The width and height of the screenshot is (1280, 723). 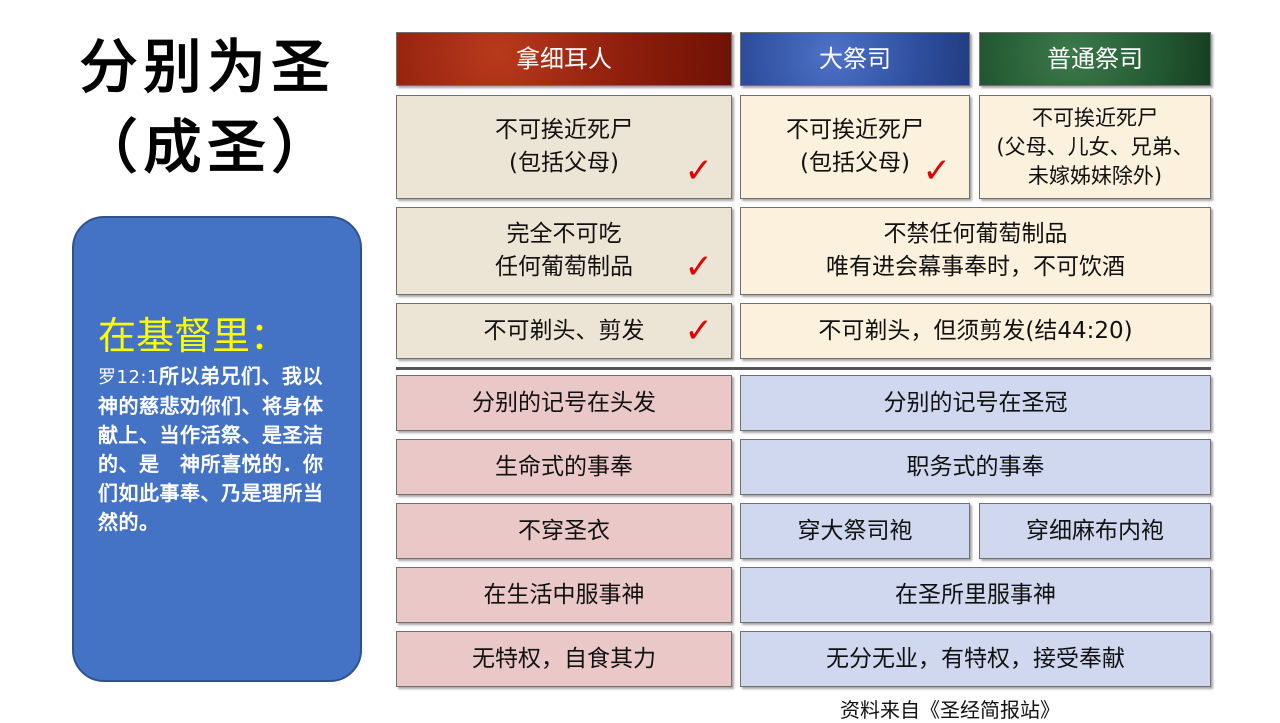 I want to click on page-title: 分别为圣, so click(x=207, y=67).